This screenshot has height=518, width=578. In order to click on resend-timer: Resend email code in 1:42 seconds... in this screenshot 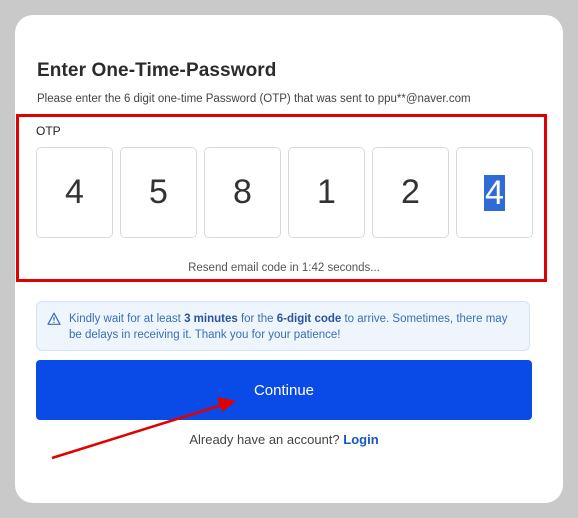, I will do `click(284, 268)`.